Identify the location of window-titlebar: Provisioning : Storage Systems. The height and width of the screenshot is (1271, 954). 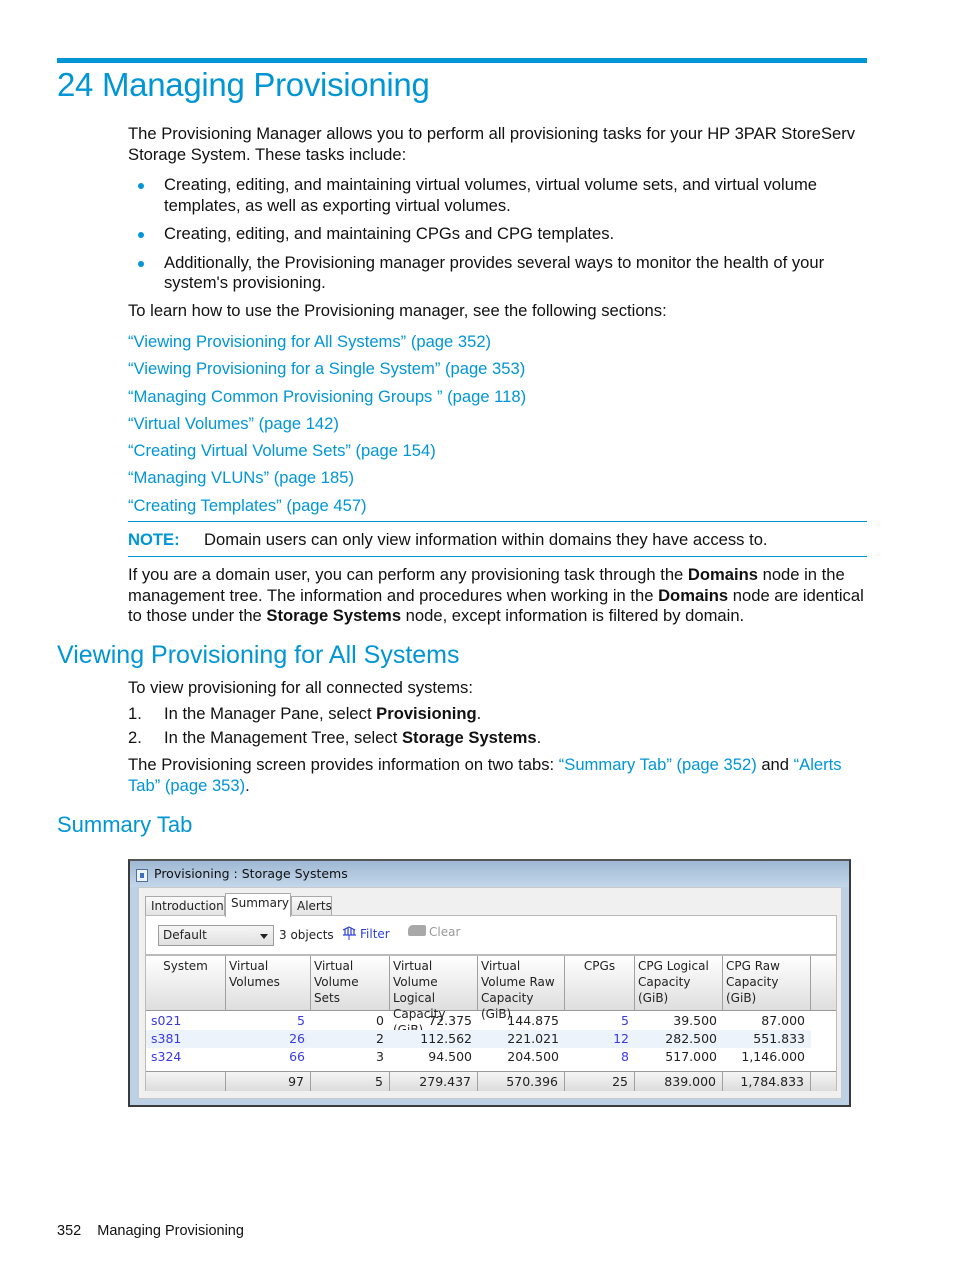
(489, 874).